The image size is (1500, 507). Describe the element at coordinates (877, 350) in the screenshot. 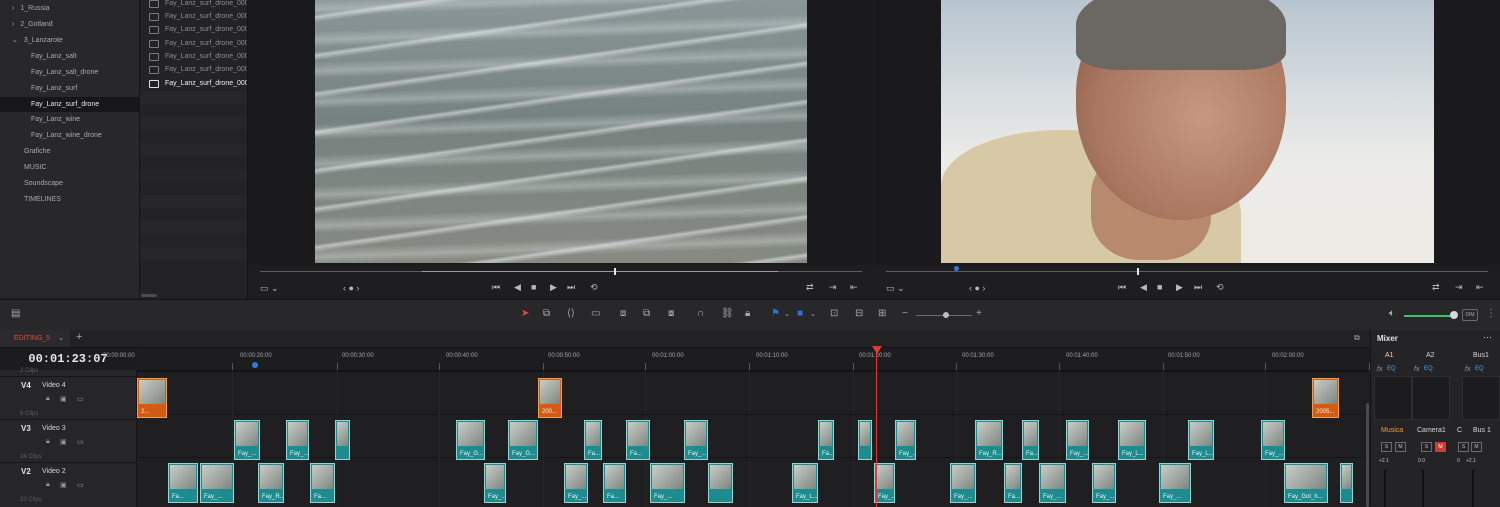

I see `playhead-handle` at that location.